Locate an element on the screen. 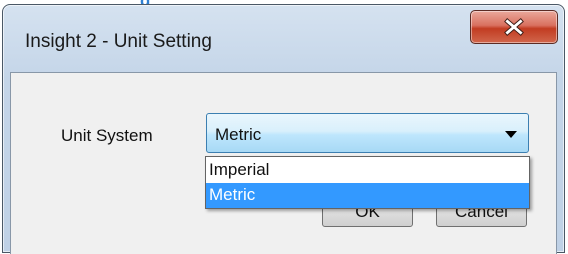  unit-system-combobox: Metric is located at coordinates (367, 133).